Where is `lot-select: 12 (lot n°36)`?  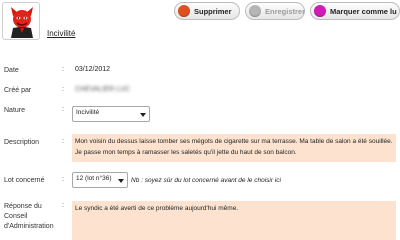
lot-select: 12 (lot n°36) is located at coordinates (100, 180).